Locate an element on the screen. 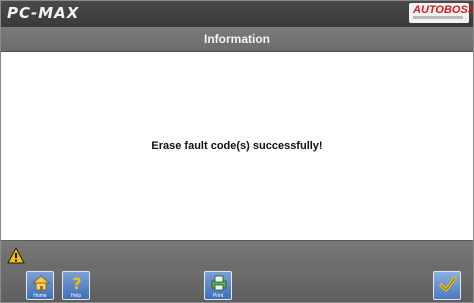  dialog-titlebar: Information is located at coordinates (237, 39).